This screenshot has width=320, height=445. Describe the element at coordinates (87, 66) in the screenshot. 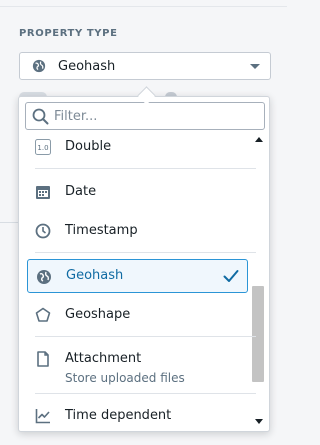

I see `select-value: Geohash` at that location.